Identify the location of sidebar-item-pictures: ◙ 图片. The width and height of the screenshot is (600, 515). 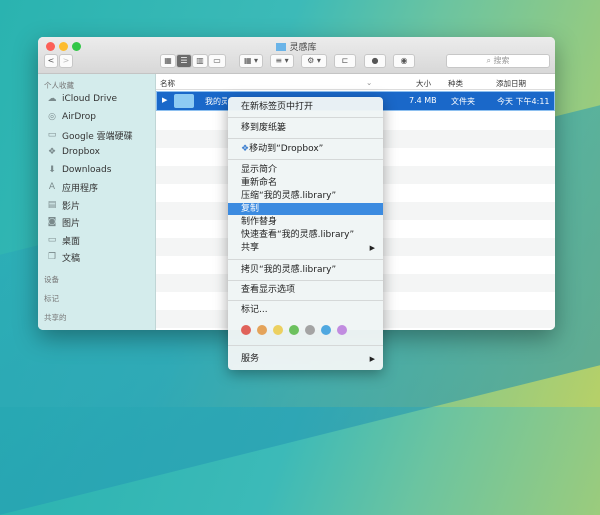
(63, 222).